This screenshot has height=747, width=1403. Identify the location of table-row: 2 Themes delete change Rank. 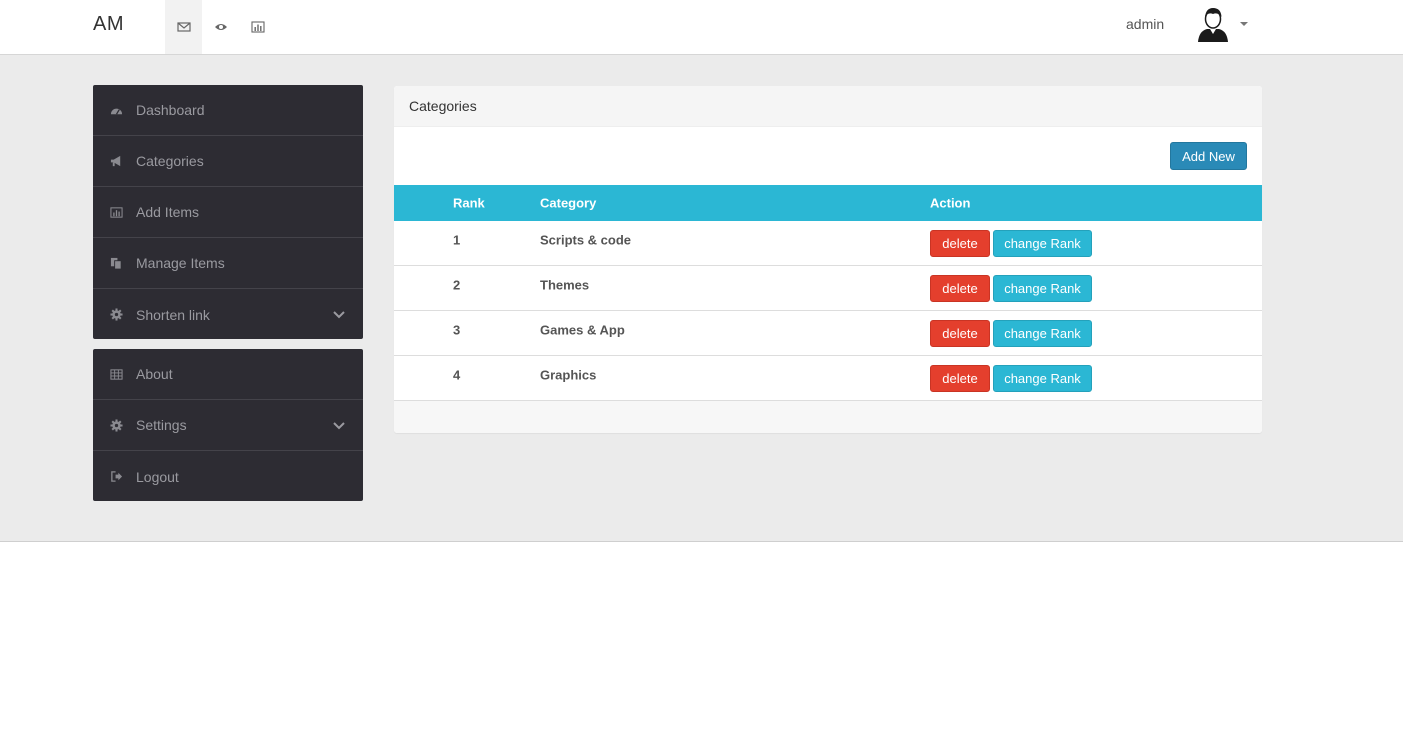
(828, 288).